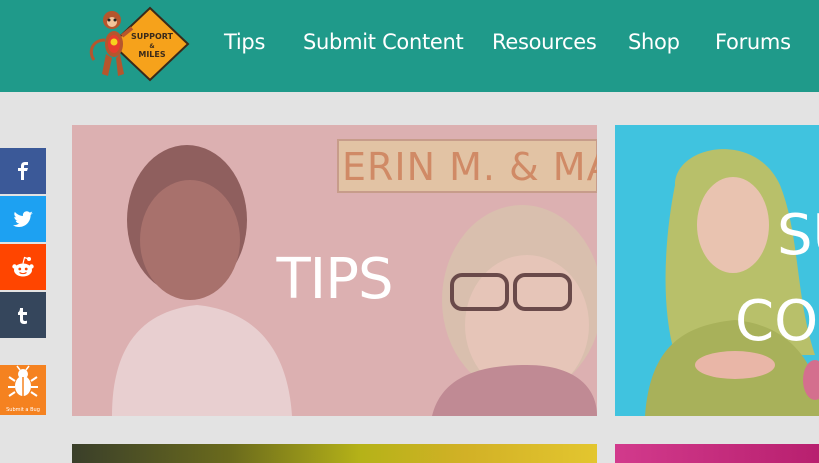 This screenshot has height=463, width=819. I want to click on share-twitter-button, so click(23, 219).